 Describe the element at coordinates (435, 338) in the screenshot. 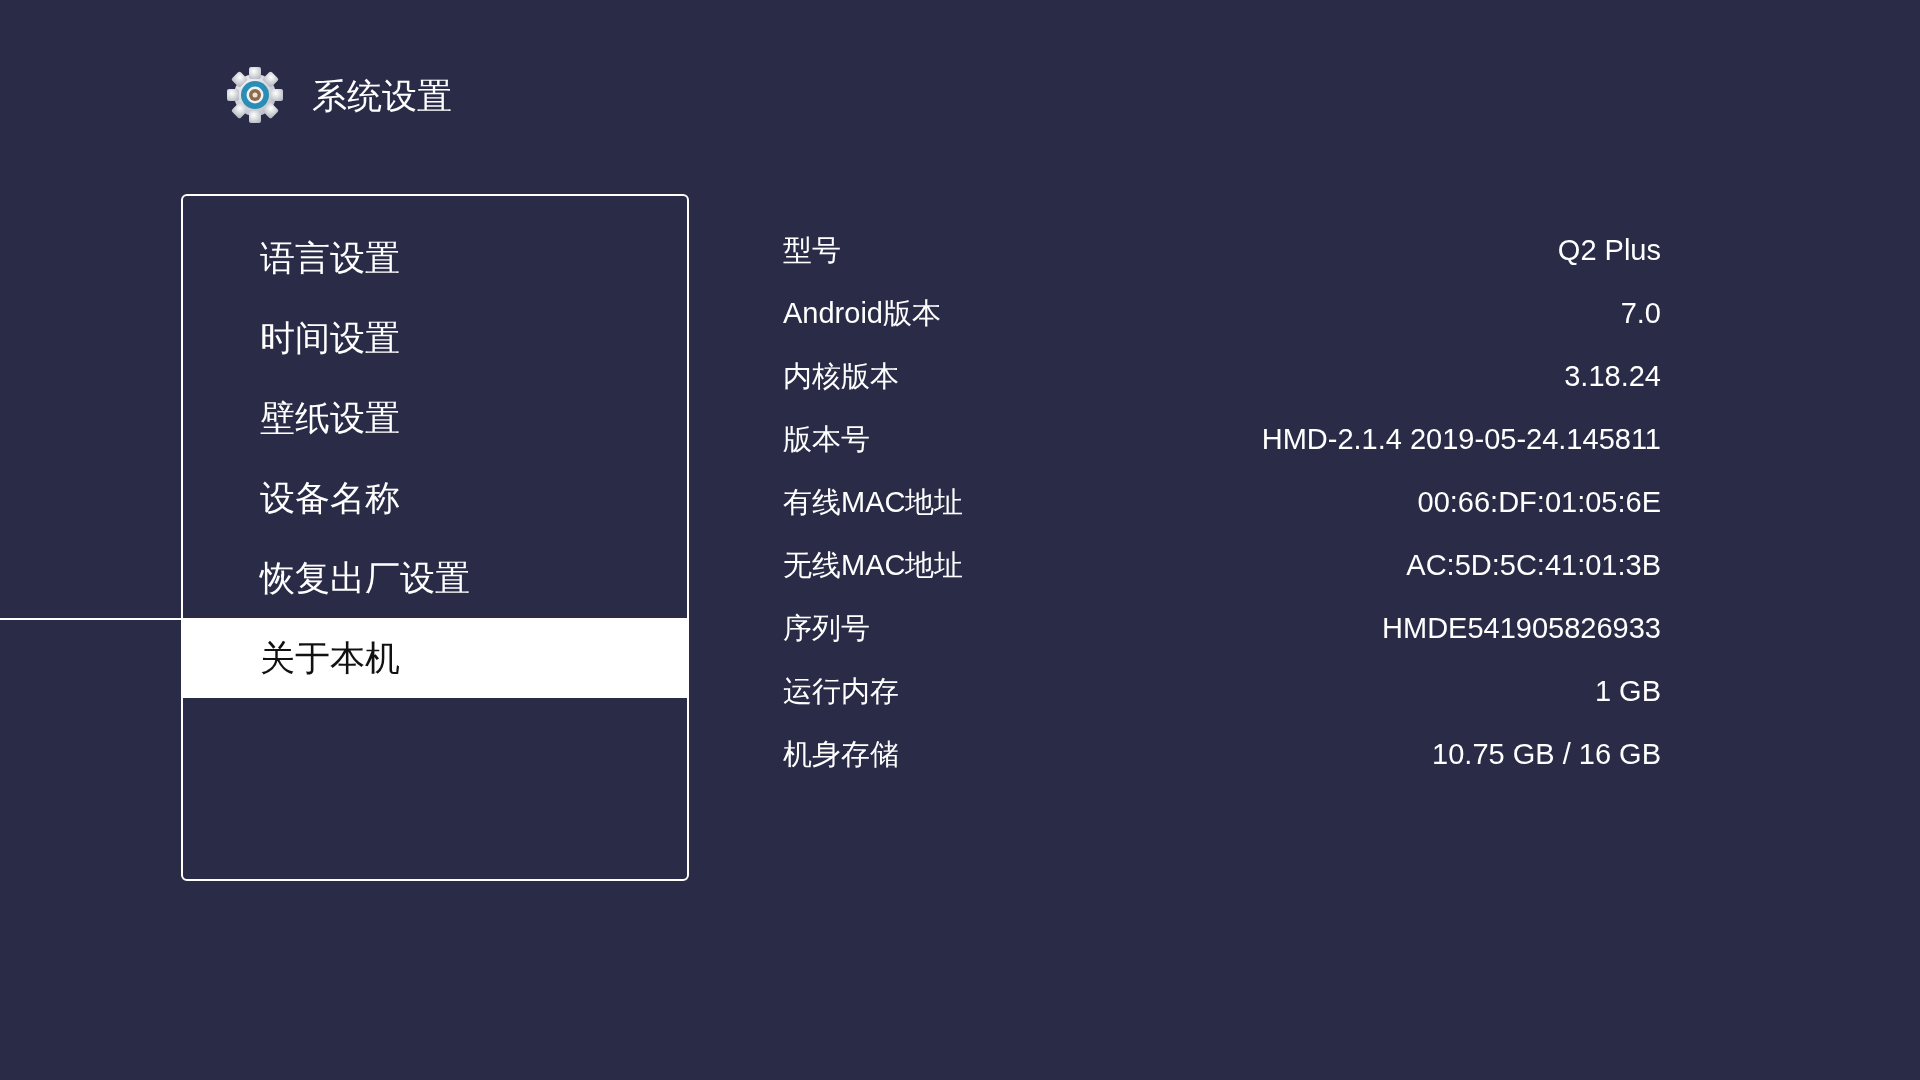

I see `menu-item: 时间设置` at that location.